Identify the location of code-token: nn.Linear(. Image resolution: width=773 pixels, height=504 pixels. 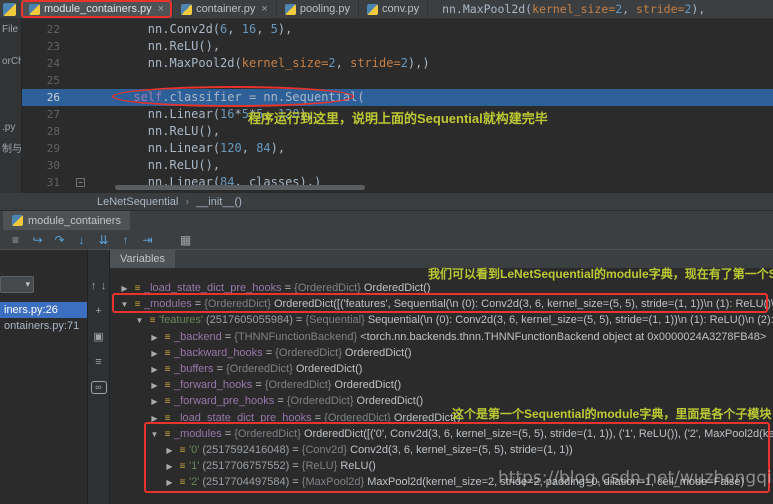
(155, 148).